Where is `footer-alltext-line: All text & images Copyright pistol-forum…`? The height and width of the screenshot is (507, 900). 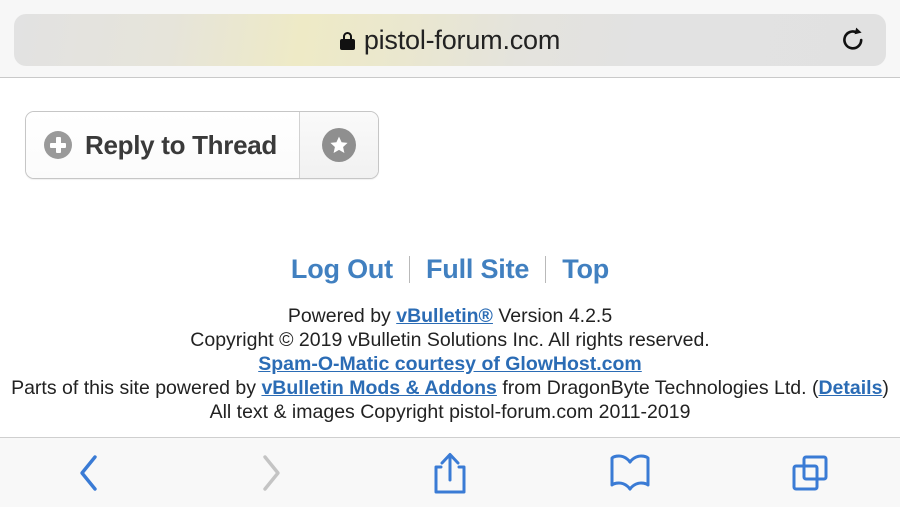 footer-alltext-line: All text & images Copyright pistol-forum… is located at coordinates (450, 412).